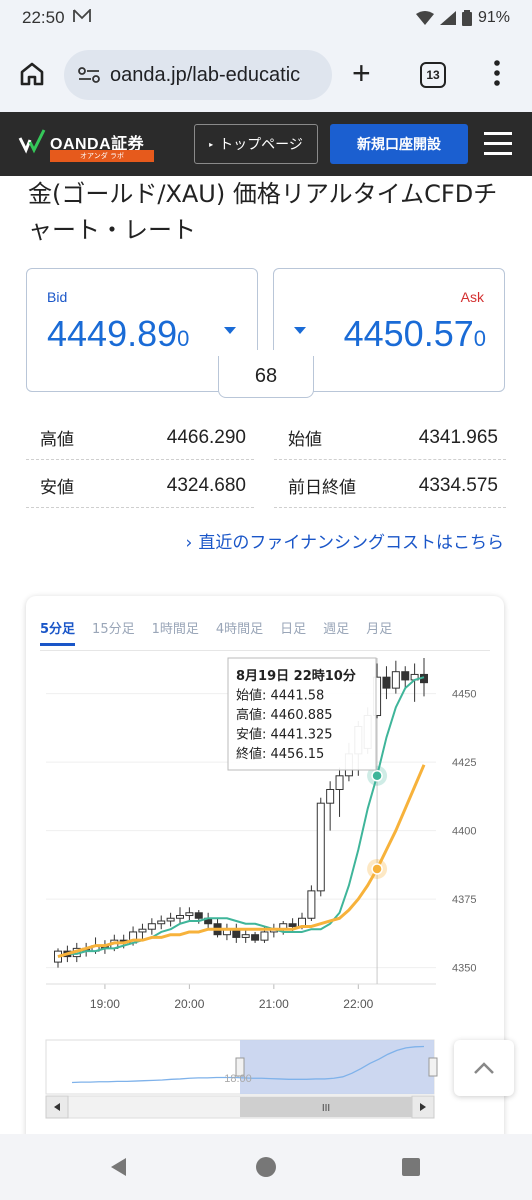  Describe the element at coordinates (458, 437) in the screenshot. I see `stat-open-value: 4341.965` at that location.